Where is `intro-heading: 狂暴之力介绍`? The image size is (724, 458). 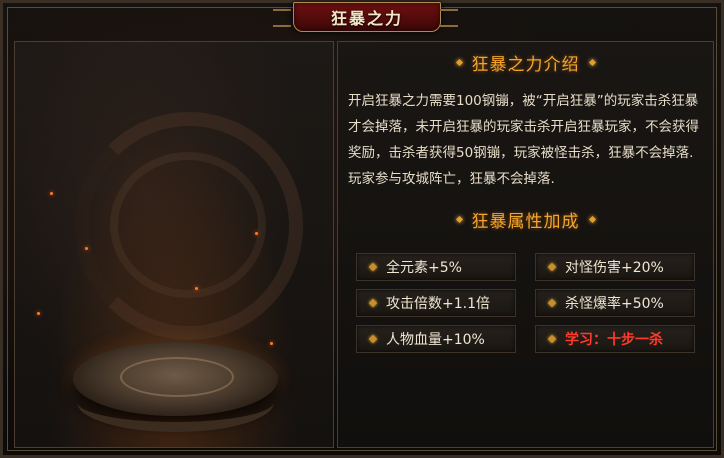
intro-heading: 狂暴之力介绍 is located at coordinates (525, 62).